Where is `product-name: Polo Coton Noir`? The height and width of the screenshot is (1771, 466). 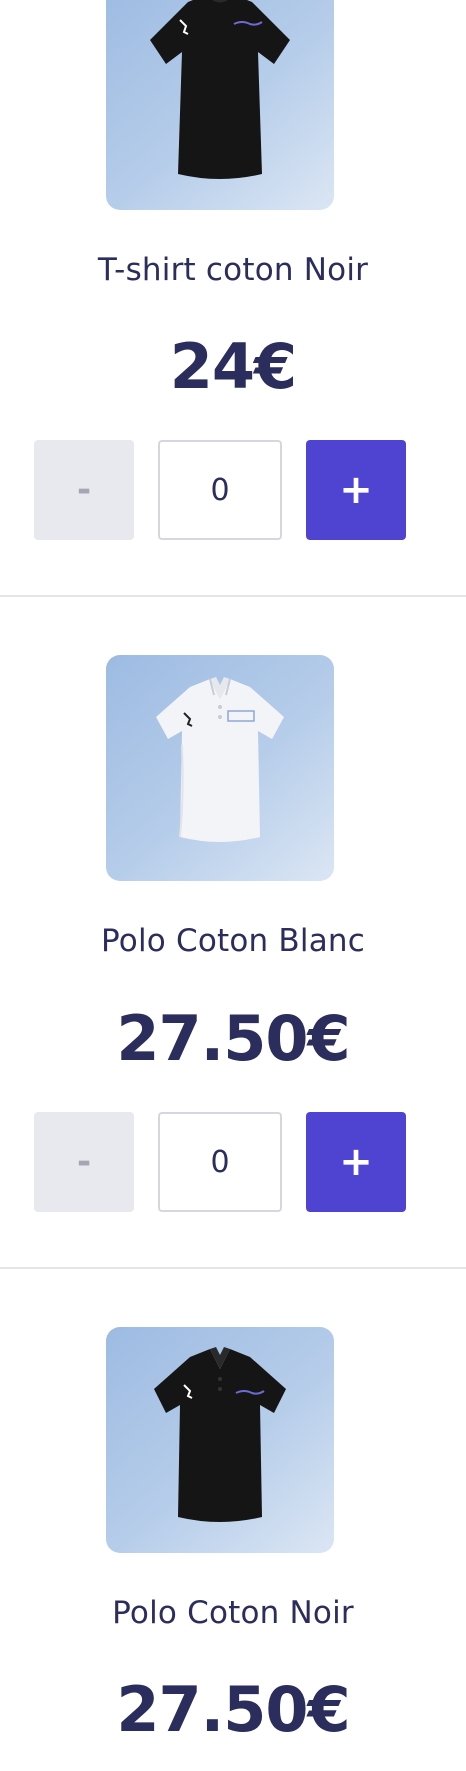 product-name: Polo Coton Noir is located at coordinates (233, 1613).